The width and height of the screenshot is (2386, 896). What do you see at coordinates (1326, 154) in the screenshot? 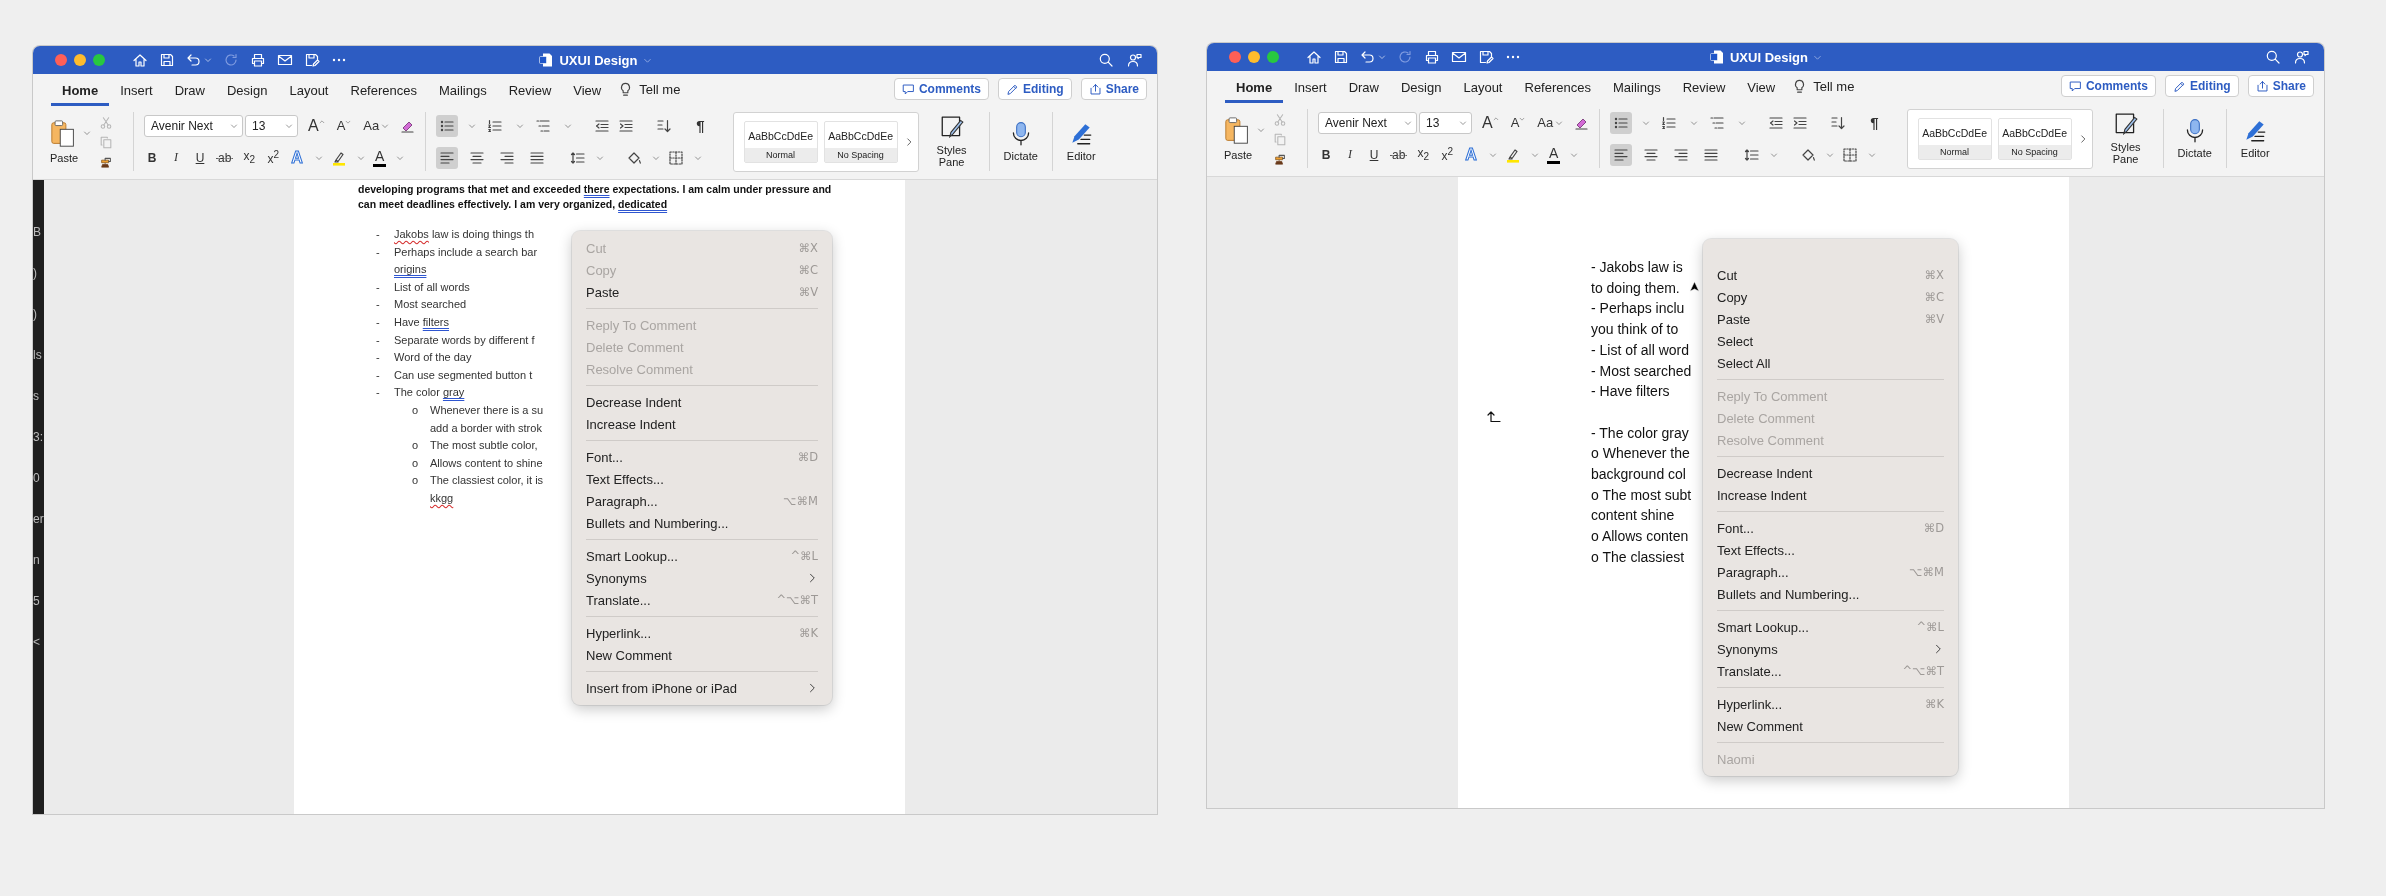
I see `bold-button: B` at bounding box center [1326, 154].